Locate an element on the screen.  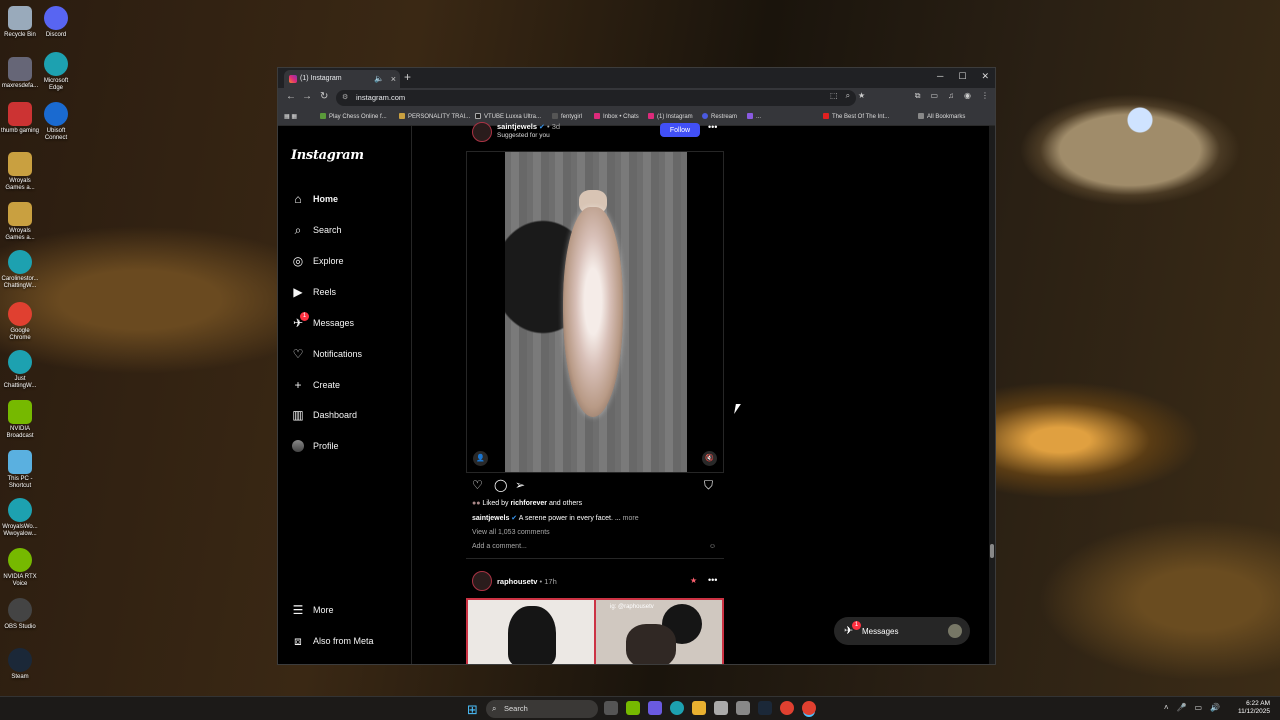
new-tab-icon: + is located at coordinates (407, 77).